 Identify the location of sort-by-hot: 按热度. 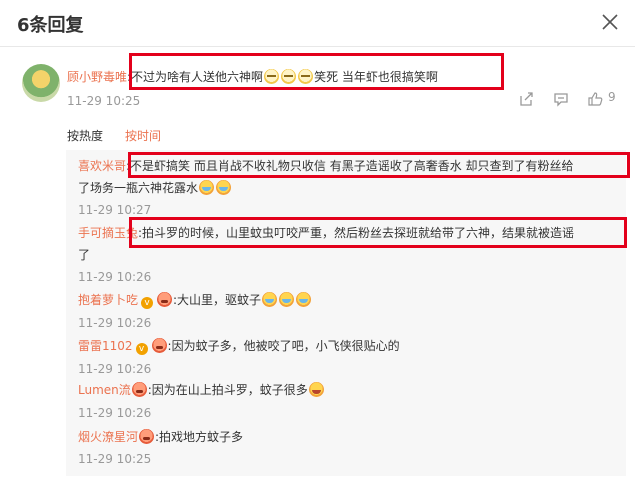
(85, 135).